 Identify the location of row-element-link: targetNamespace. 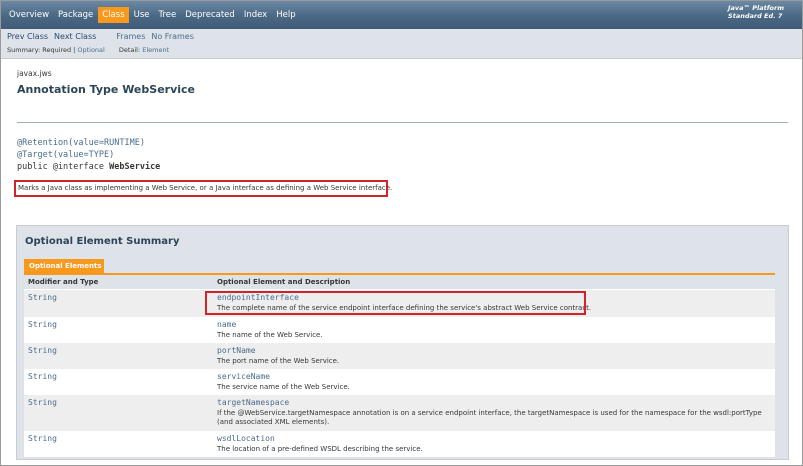
(494, 403).